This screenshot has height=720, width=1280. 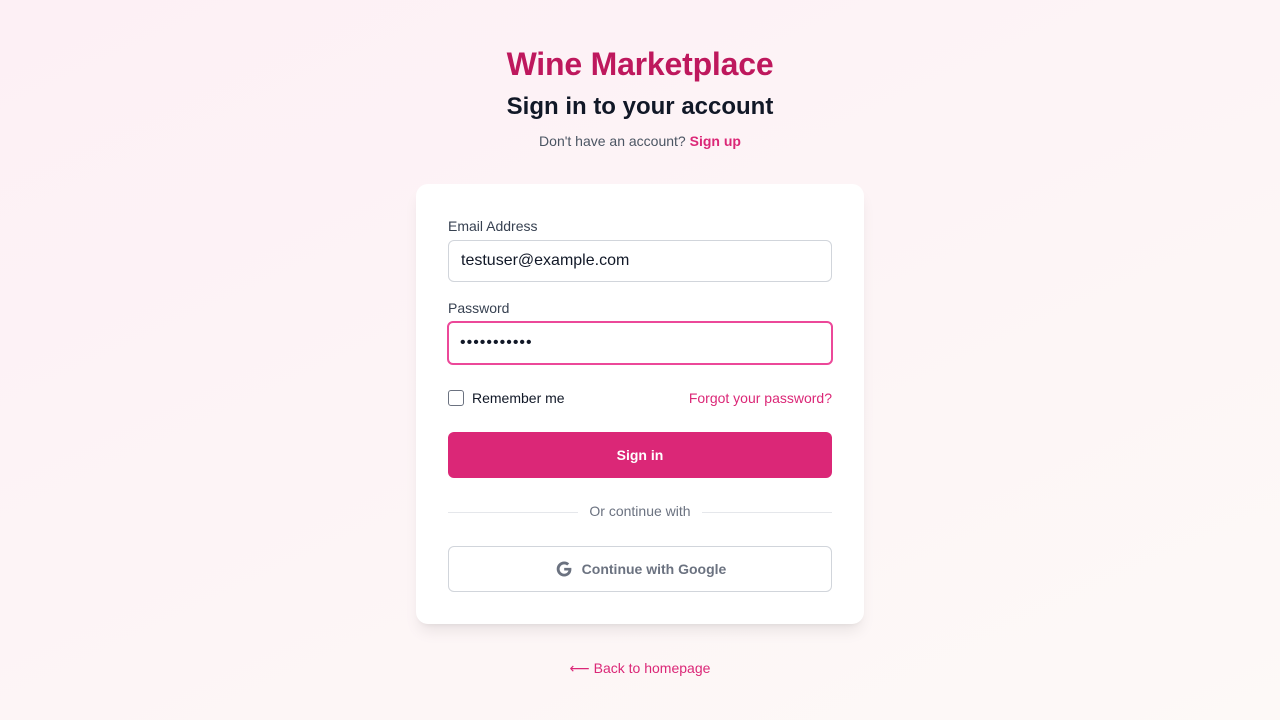 What do you see at coordinates (493, 226) in the screenshot?
I see `email-label: Email Address` at bounding box center [493, 226].